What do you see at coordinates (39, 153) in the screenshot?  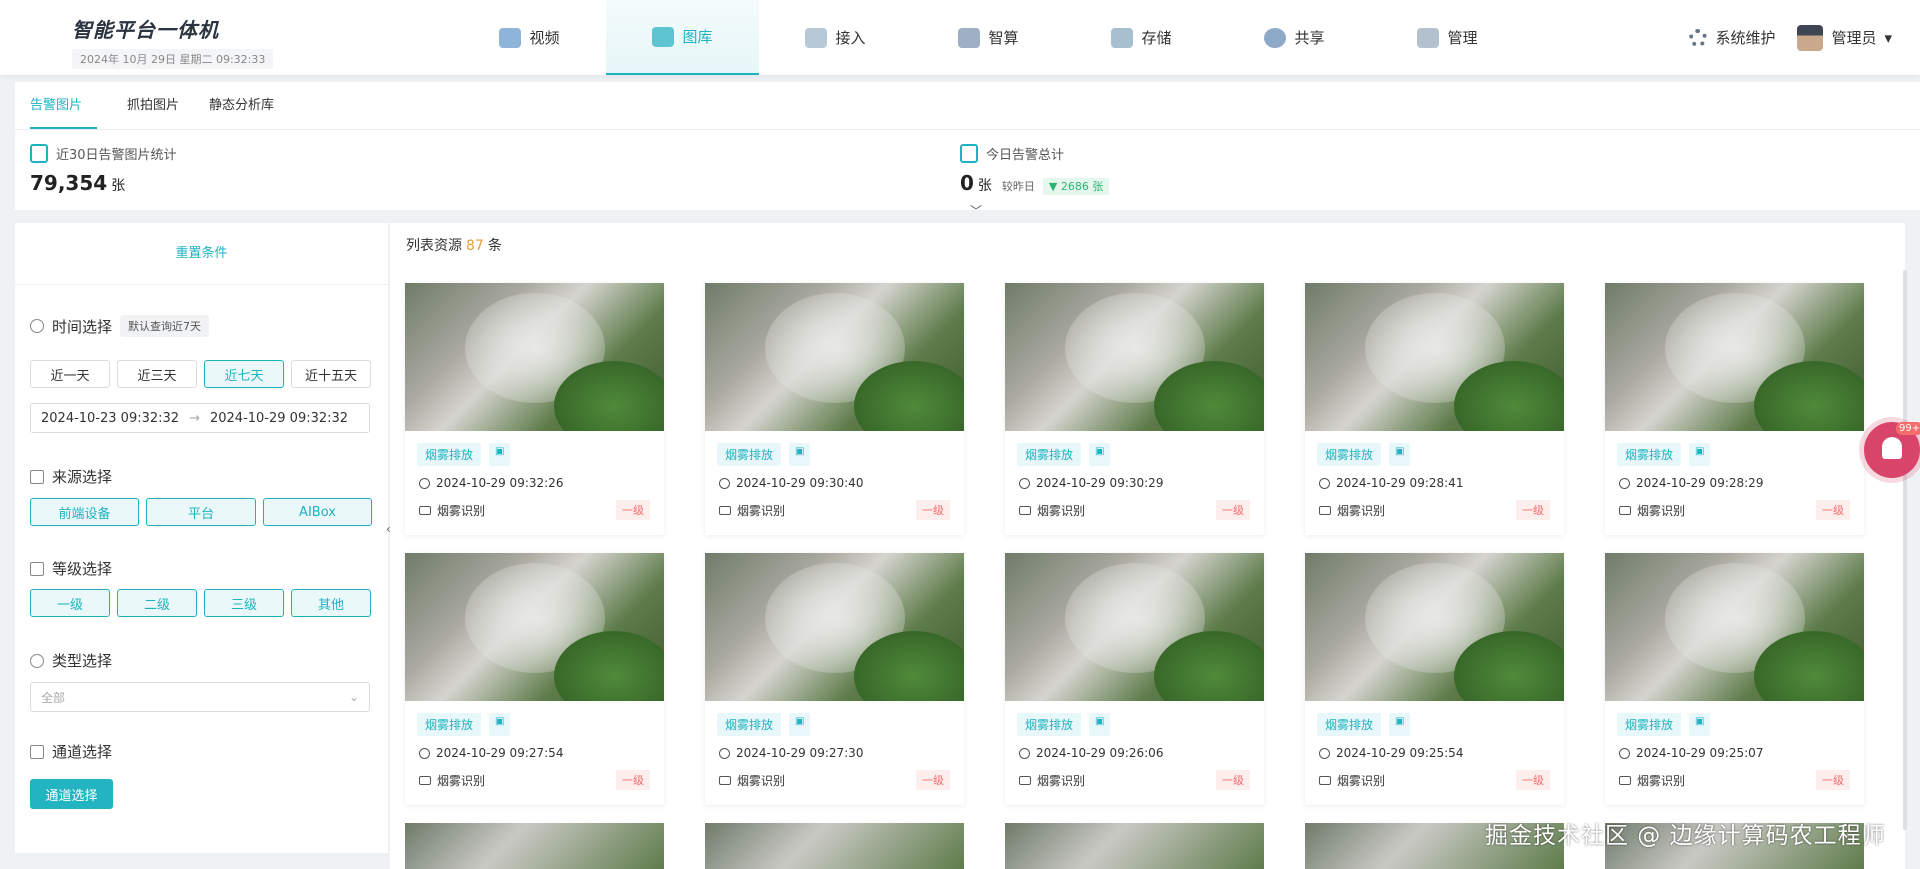 I see `calendar-icon` at bounding box center [39, 153].